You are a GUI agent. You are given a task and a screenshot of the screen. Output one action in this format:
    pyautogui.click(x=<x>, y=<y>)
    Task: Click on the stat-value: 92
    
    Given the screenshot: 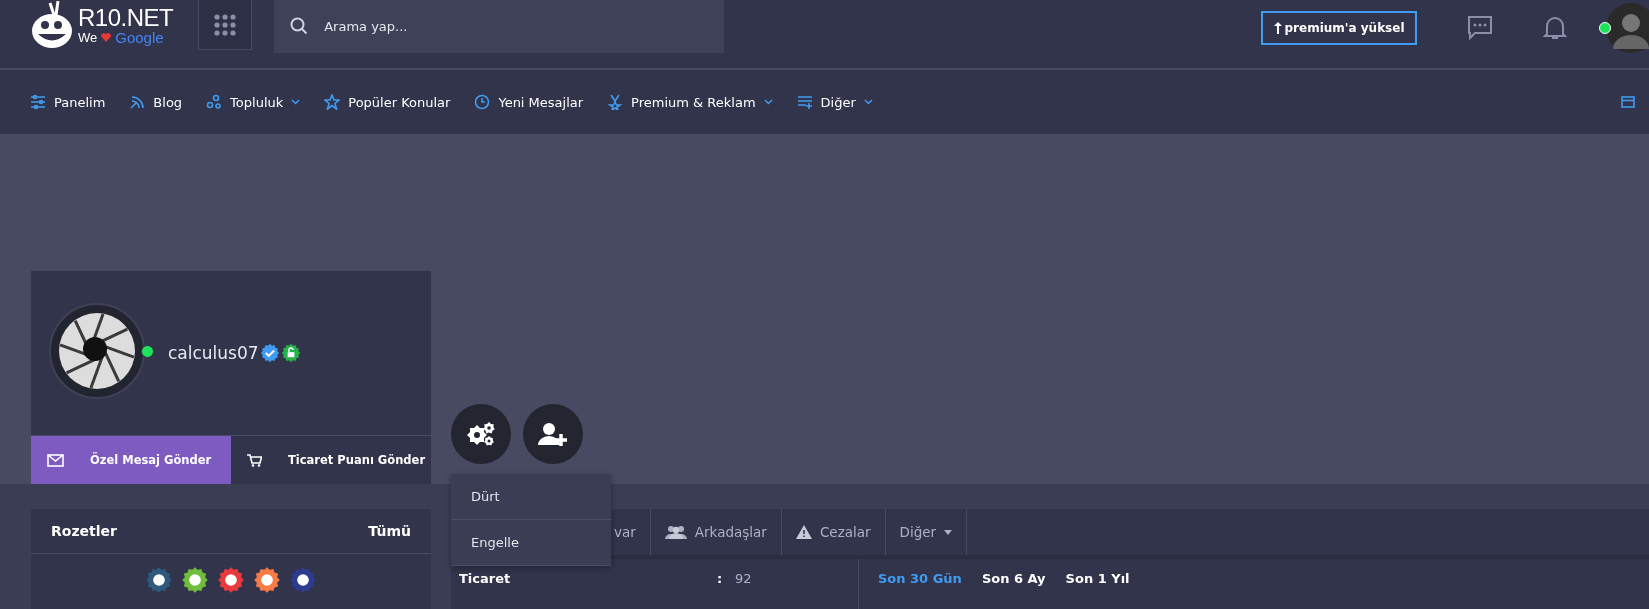 What is the action you would take?
    pyautogui.click(x=743, y=578)
    